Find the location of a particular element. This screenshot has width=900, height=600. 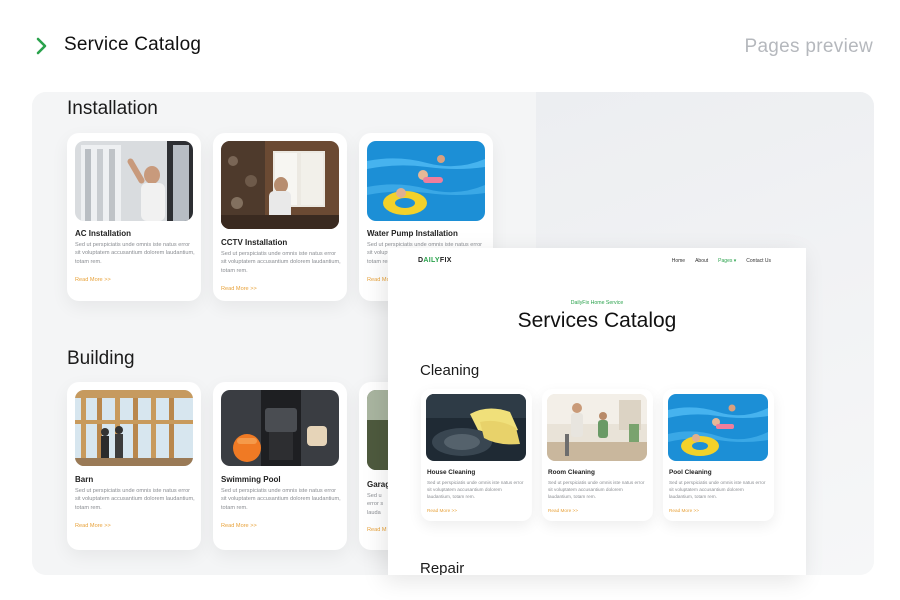

section-heading-repair: Repair is located at coordinates (442, 567).